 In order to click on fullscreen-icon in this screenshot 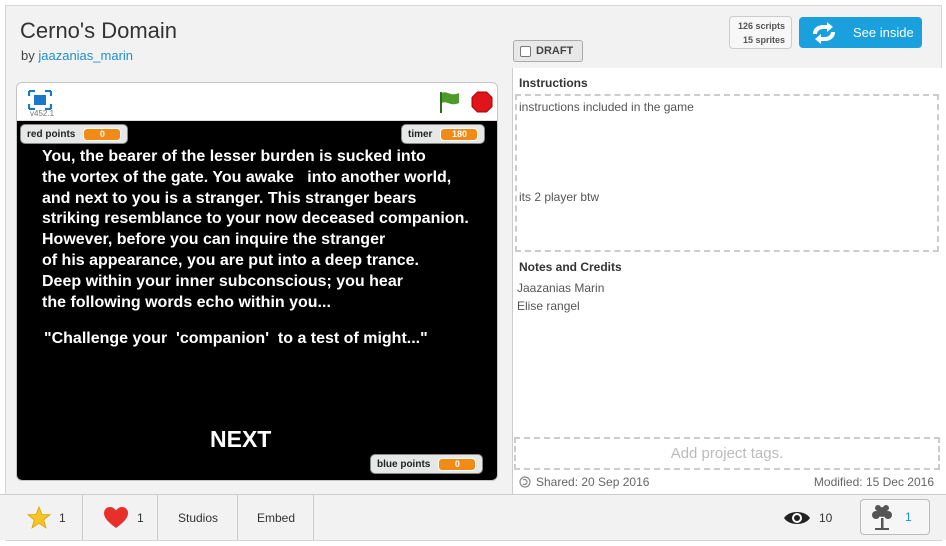, I will do `click(40, 100)`.